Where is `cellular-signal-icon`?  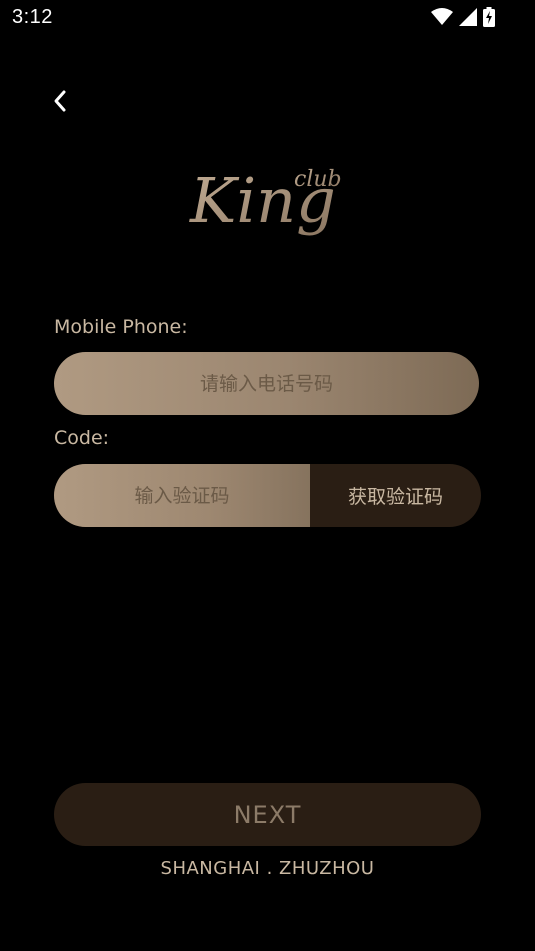
cellular-signal-icon is located at coordinates (468, 19).